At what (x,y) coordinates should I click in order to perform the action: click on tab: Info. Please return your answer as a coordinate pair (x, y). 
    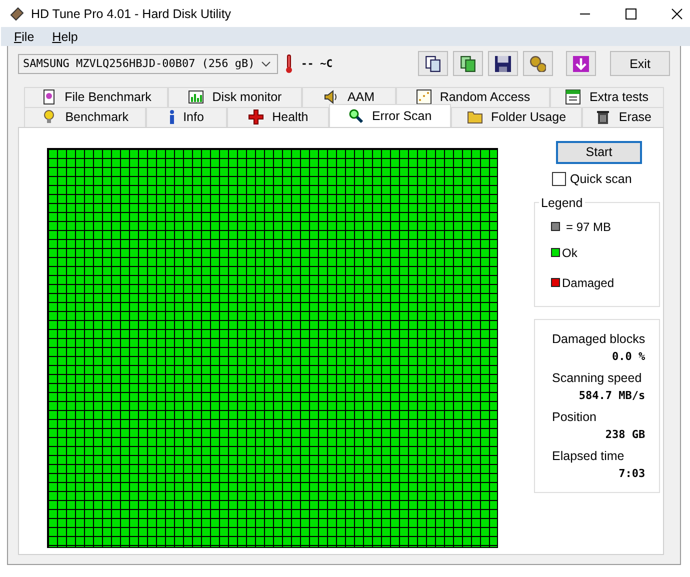
    Looking at the image, I should click on (187, 116).